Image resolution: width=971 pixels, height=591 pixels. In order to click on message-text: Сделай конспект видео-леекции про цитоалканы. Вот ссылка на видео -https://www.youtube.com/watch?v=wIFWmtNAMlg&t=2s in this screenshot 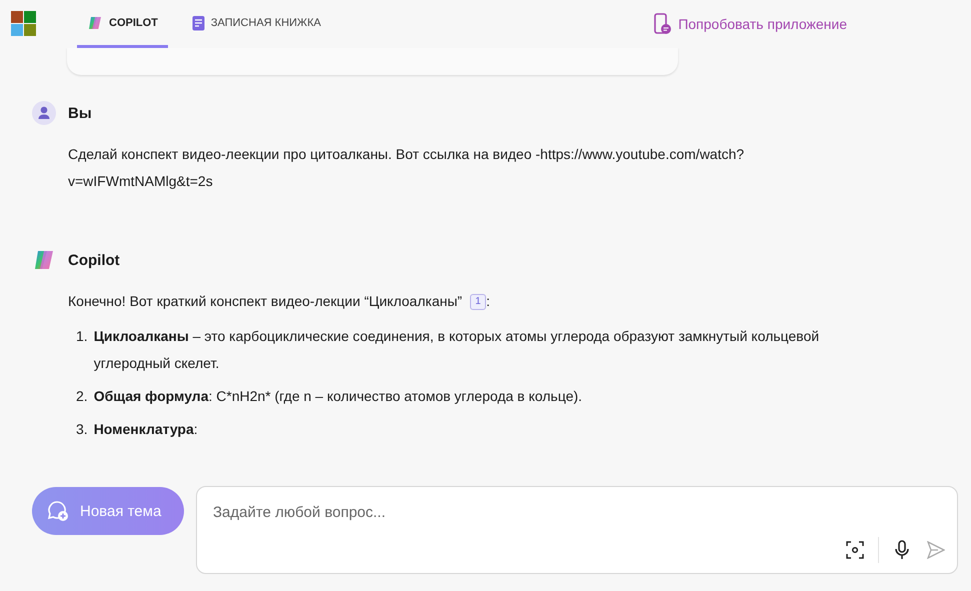, I will do `click(407, 168)`.